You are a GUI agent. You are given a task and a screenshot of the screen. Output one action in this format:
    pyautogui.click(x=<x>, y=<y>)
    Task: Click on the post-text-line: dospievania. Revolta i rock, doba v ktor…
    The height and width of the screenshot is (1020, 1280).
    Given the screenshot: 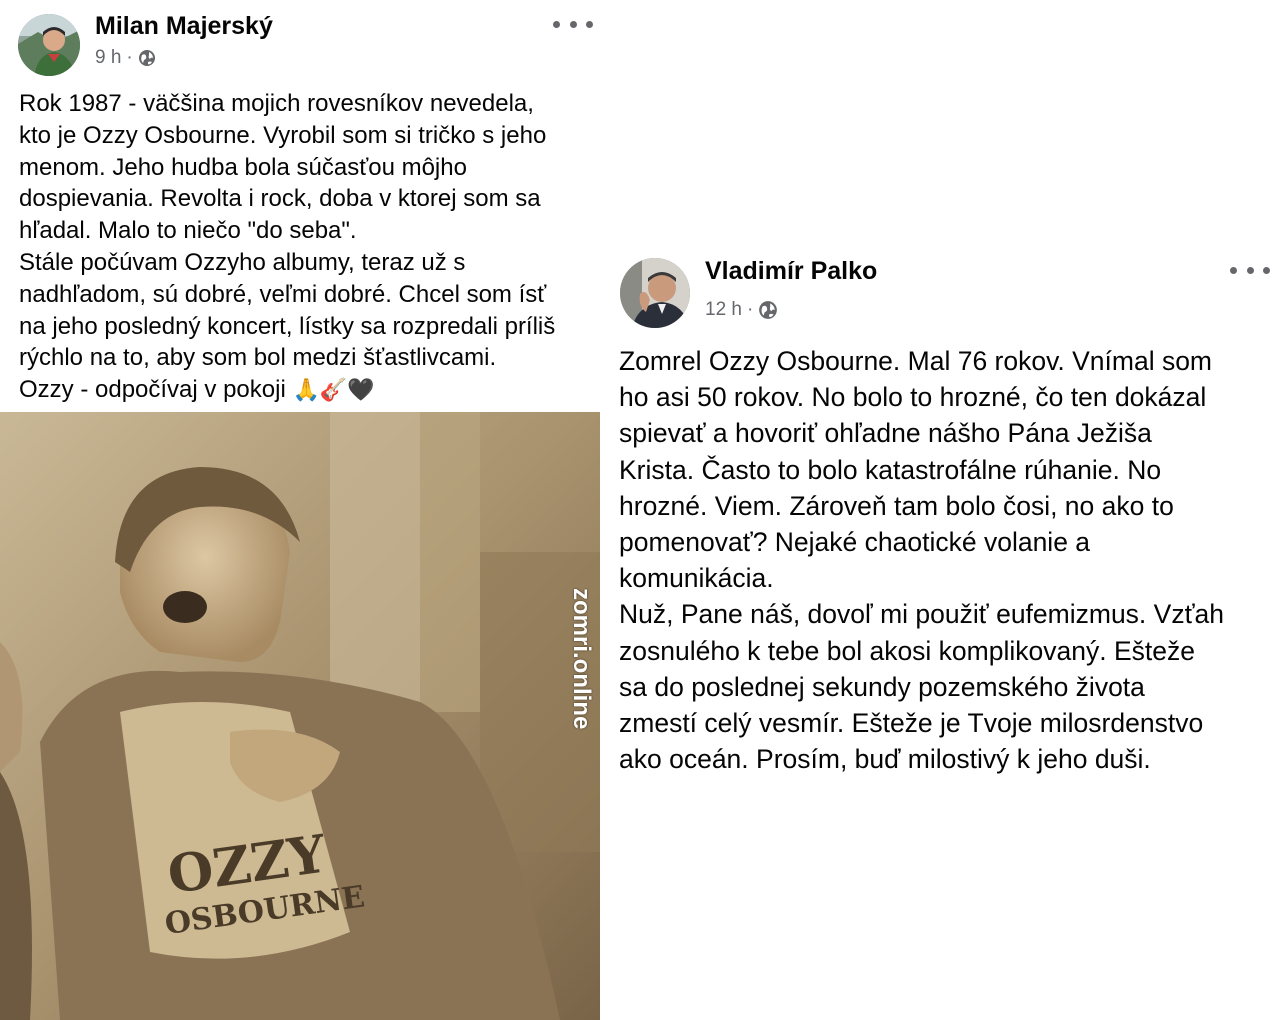 What is the action you would take?
    pyautogui.click(x=280, y=199)
    